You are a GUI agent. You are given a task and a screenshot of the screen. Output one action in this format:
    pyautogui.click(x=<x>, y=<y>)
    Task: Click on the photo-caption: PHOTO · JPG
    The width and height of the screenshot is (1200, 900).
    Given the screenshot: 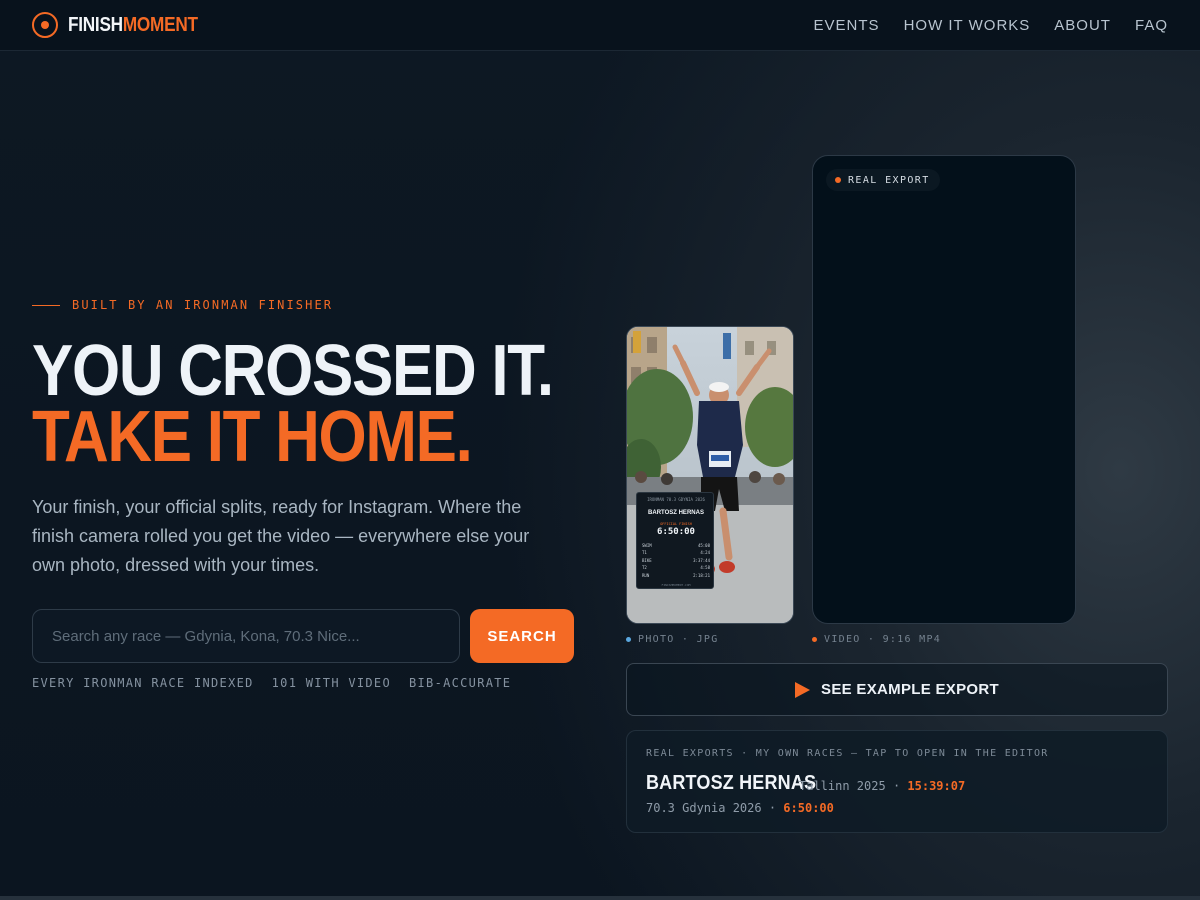 What is the action you would take?
    pyautogui.click(x=672, y=639)
    